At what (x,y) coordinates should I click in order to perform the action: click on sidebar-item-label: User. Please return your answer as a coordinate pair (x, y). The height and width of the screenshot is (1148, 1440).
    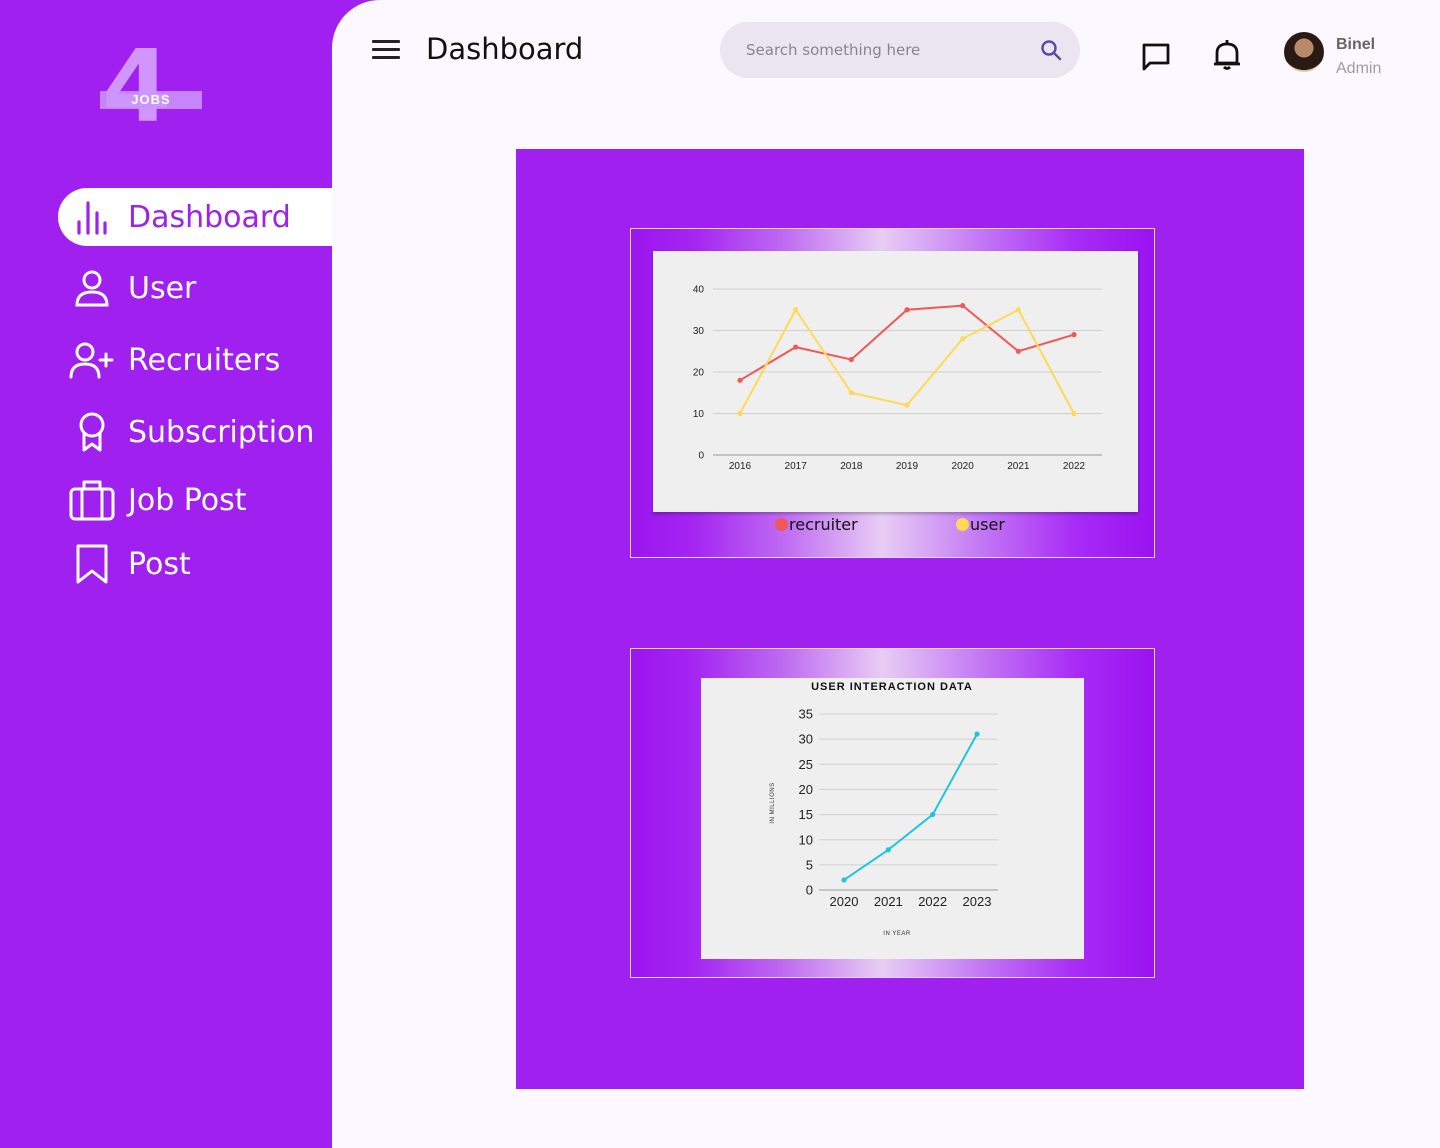
    Looking at the image, I should click on (162, 288).